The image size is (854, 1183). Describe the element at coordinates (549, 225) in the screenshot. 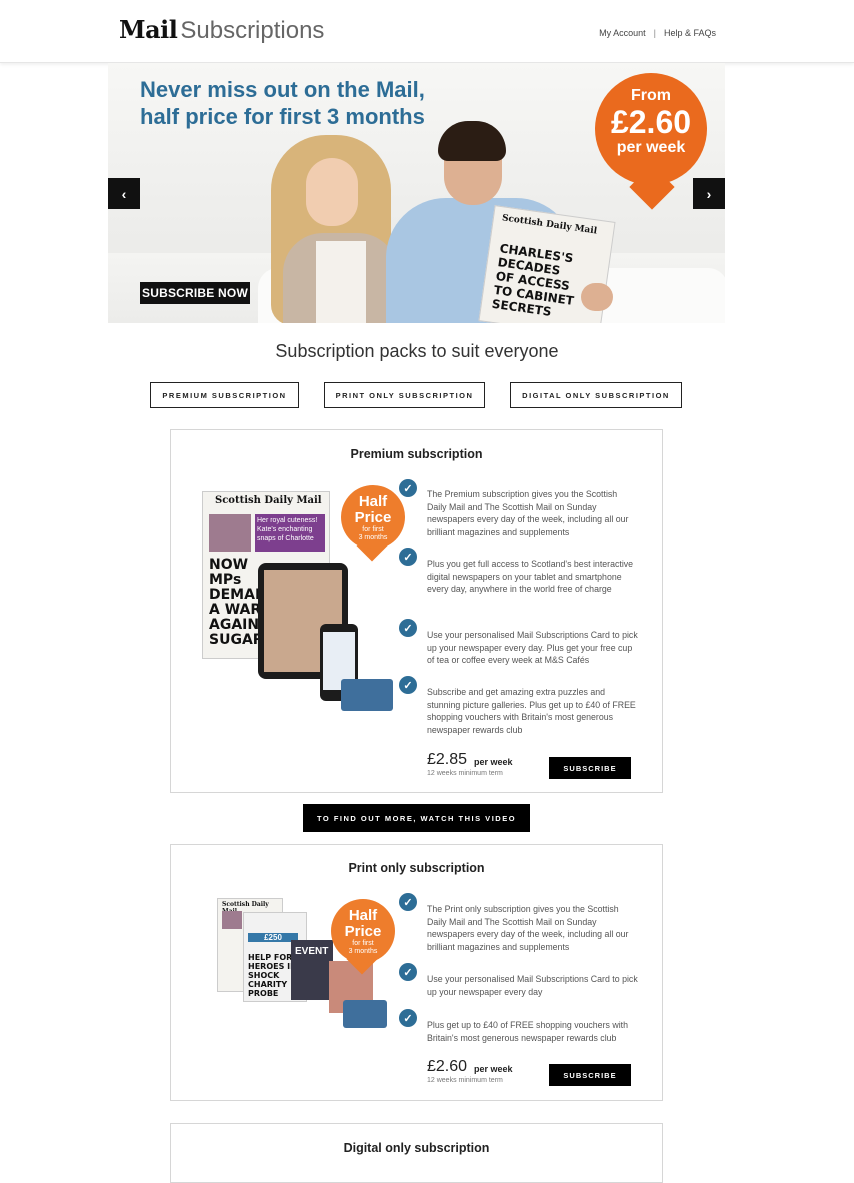

I see `hero-newspaper-masthead: Scottish Daily Mail` at that location.